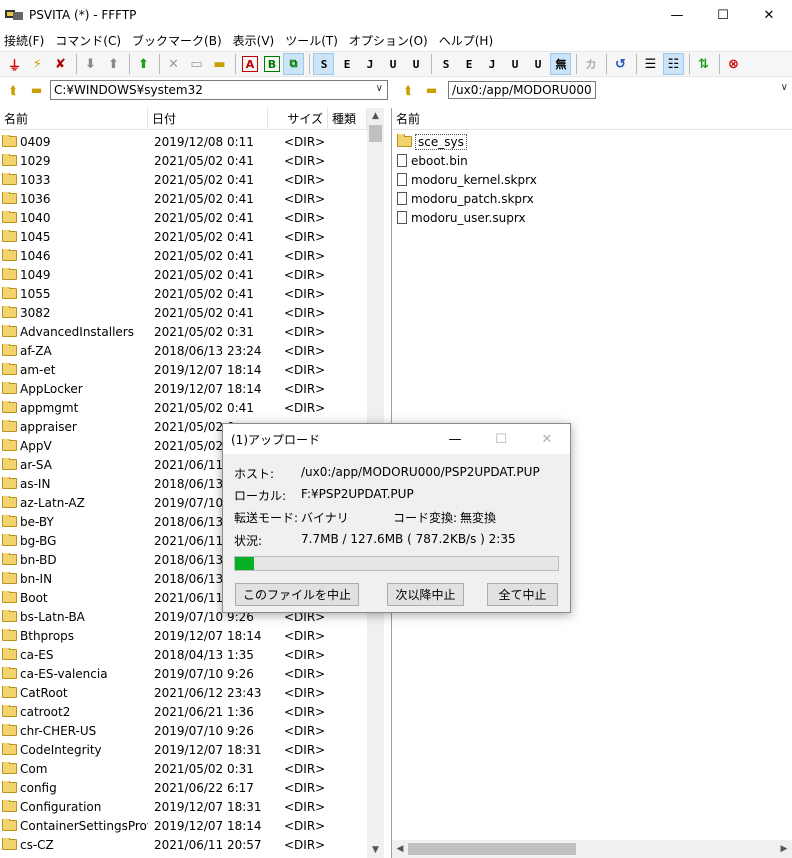  Describe the element at coordinates (305, 160) in the screenshot. I see `file-size: <DIR>` at that location.